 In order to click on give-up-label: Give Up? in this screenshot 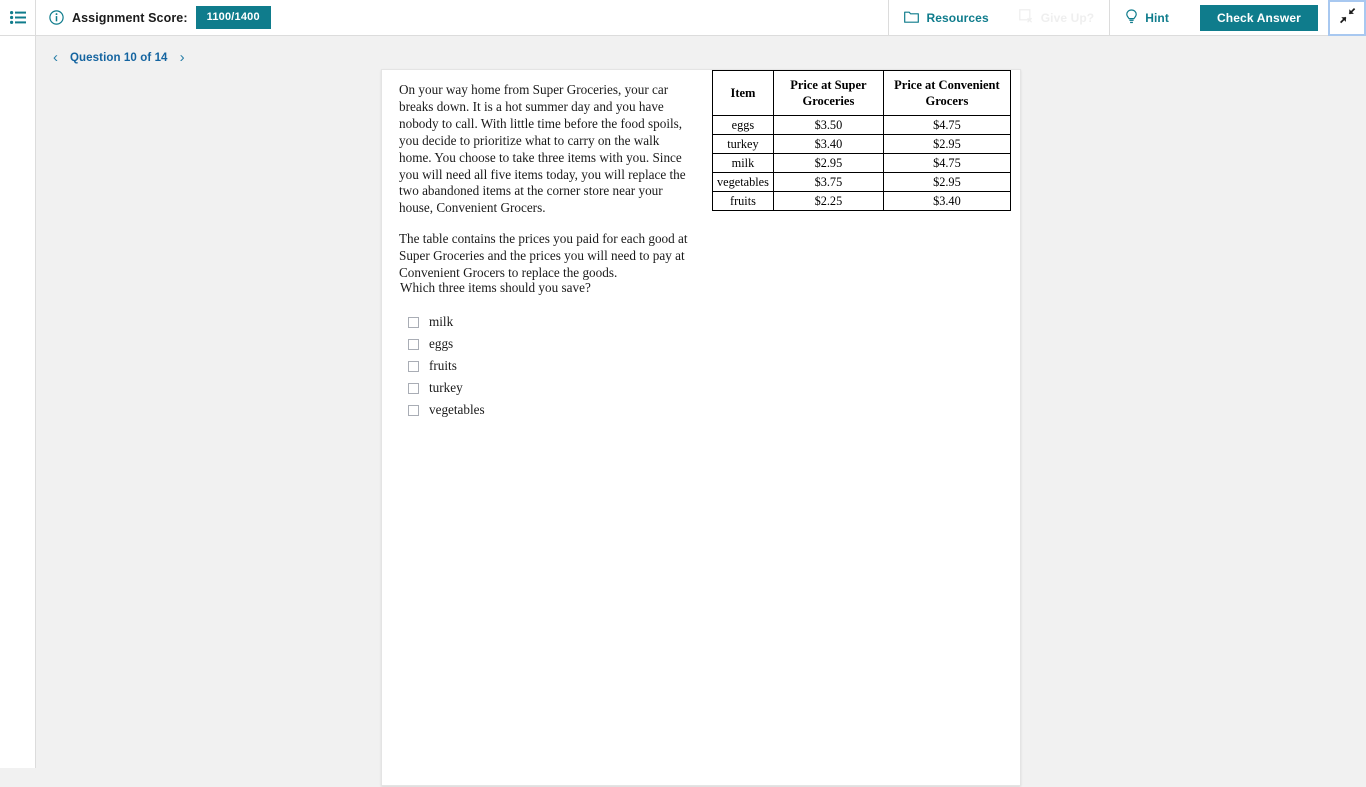, I will do `click(1067, 17)`.